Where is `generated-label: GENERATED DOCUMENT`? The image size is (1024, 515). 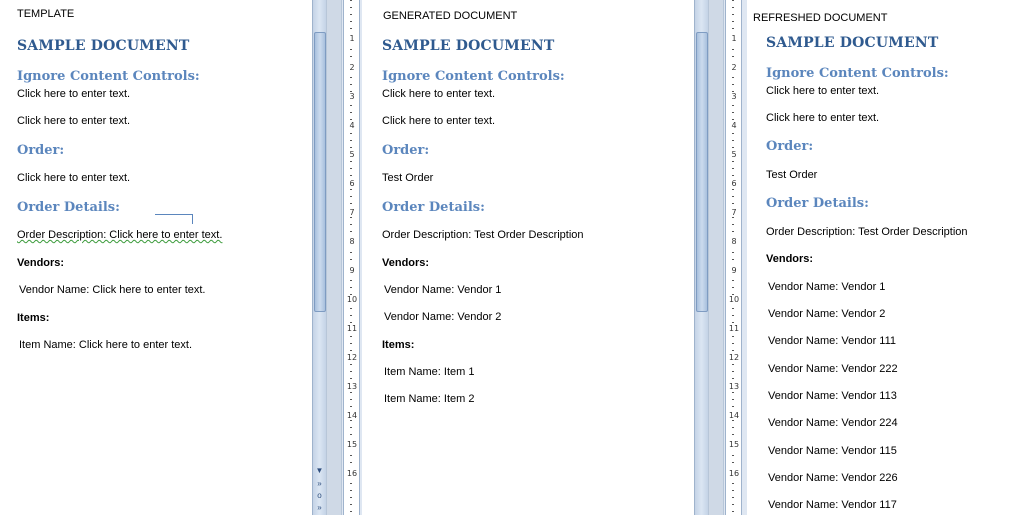
generated-label: GENERATED DOCUMENT is located at coordinates (450, 16).